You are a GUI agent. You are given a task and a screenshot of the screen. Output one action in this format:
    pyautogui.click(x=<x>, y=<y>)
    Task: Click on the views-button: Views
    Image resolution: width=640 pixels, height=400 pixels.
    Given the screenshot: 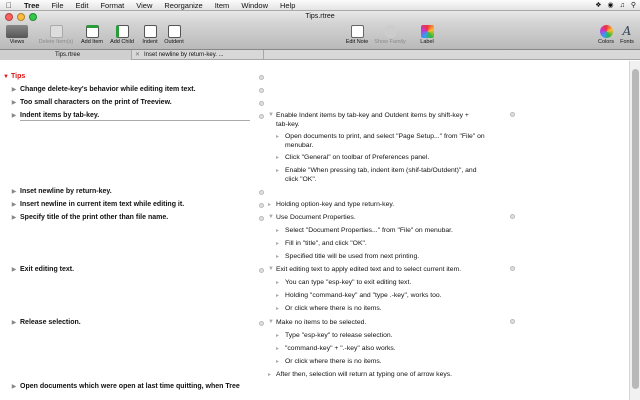 What is the action you would take?
    pyautogui.click(x=17, y=36)
    